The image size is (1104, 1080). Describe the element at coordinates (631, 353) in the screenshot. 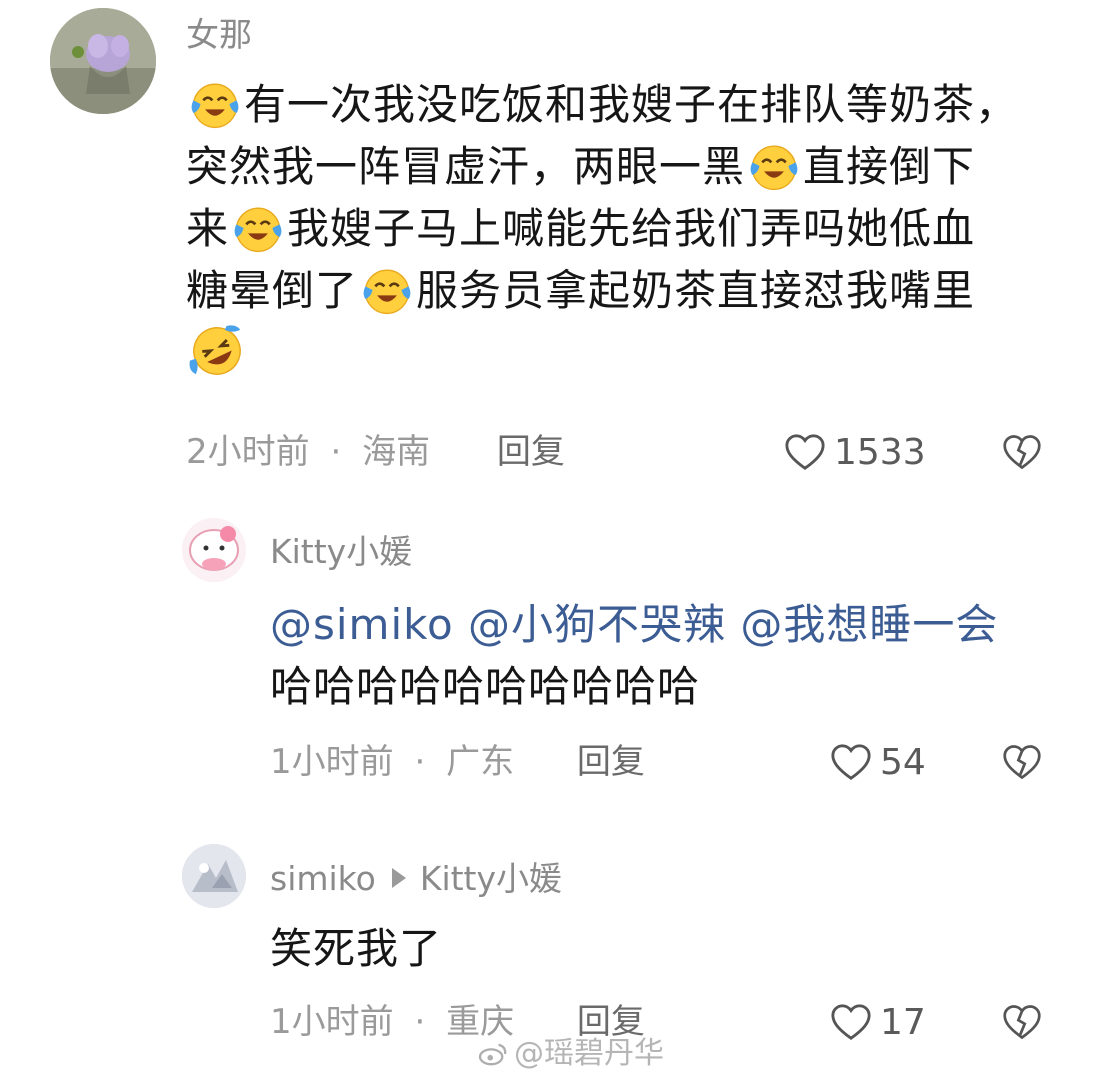

I see `text-line` at that location.